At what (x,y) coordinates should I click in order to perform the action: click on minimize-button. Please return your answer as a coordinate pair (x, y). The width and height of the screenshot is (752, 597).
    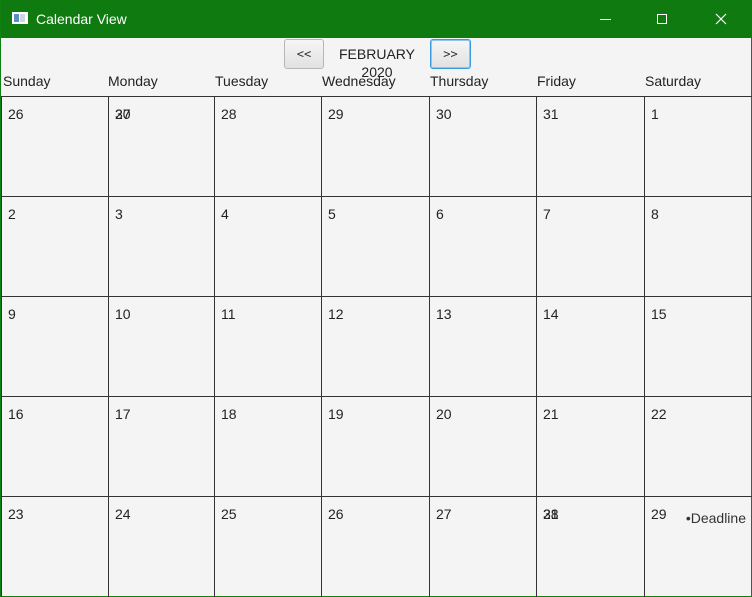
    Looking at the image, I should click on (605, 19).